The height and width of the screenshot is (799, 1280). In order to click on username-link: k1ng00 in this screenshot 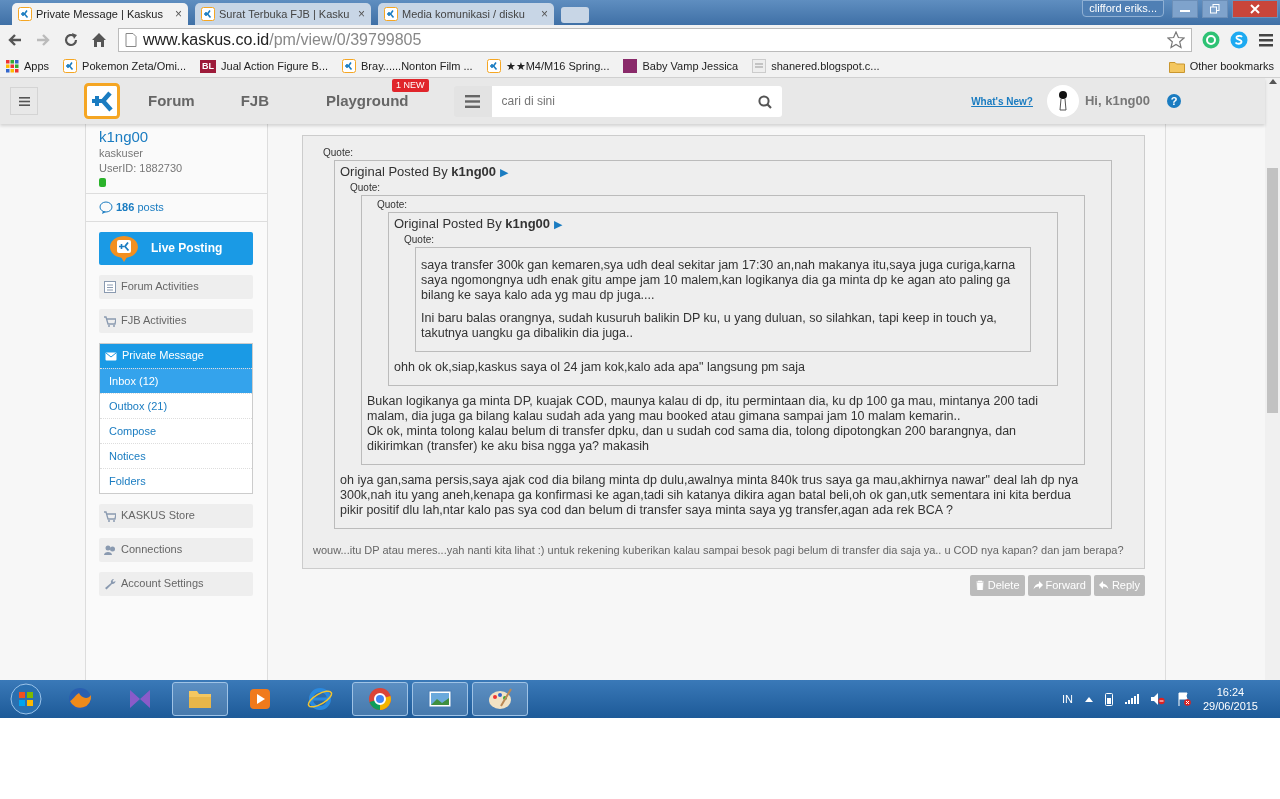, I will do `click(183, 137)`.